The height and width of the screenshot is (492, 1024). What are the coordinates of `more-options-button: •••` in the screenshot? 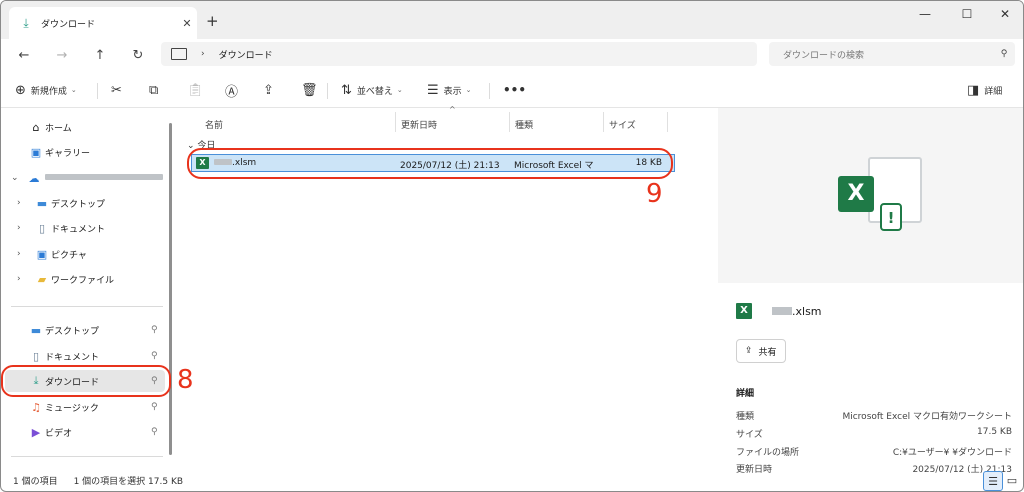 It's located at (514, 90).